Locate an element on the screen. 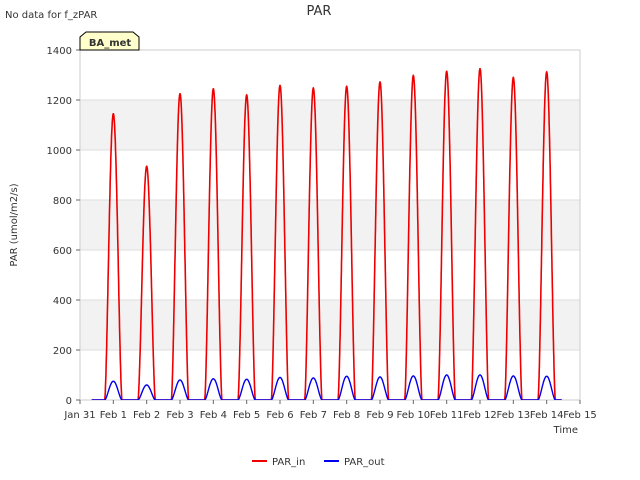  x-tick-label: Feb 13 is located at coordinates (514, 415).